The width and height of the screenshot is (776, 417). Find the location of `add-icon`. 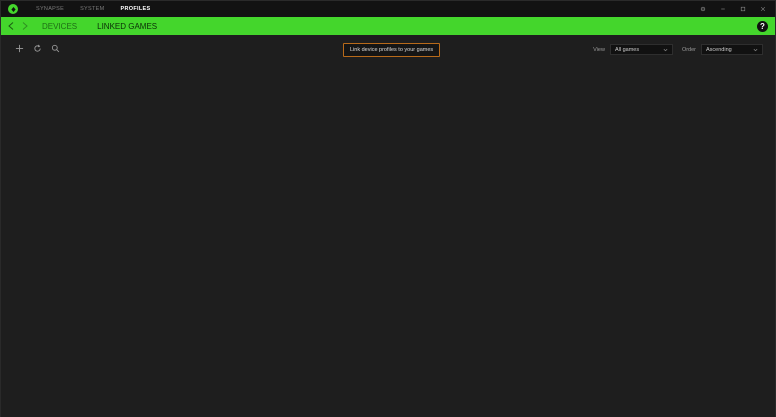

add-icon is located at coordinates (19, 48).